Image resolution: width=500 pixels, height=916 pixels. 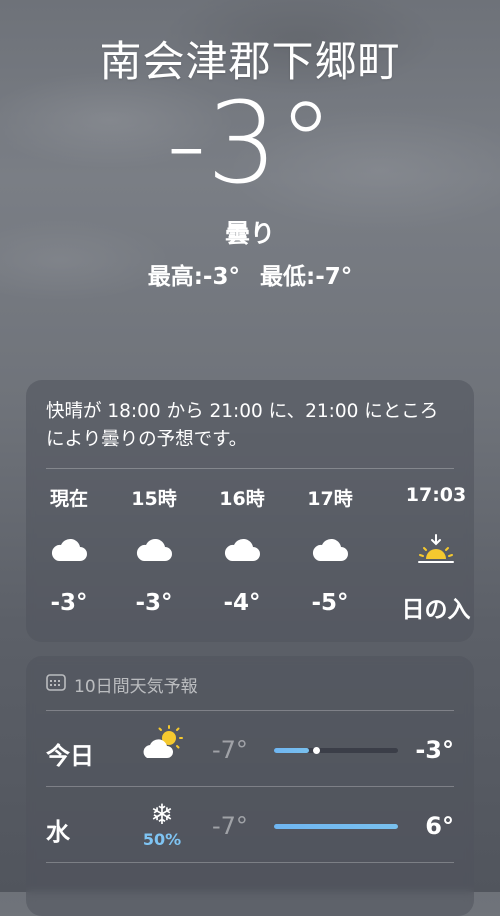 I want to click on snow-icon: ❄, so click(x=162, y=814).